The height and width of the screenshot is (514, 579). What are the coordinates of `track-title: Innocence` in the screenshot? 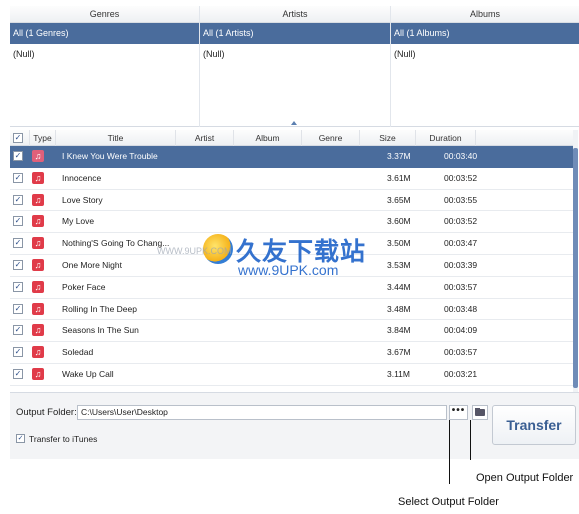 It's located at (82, 177).